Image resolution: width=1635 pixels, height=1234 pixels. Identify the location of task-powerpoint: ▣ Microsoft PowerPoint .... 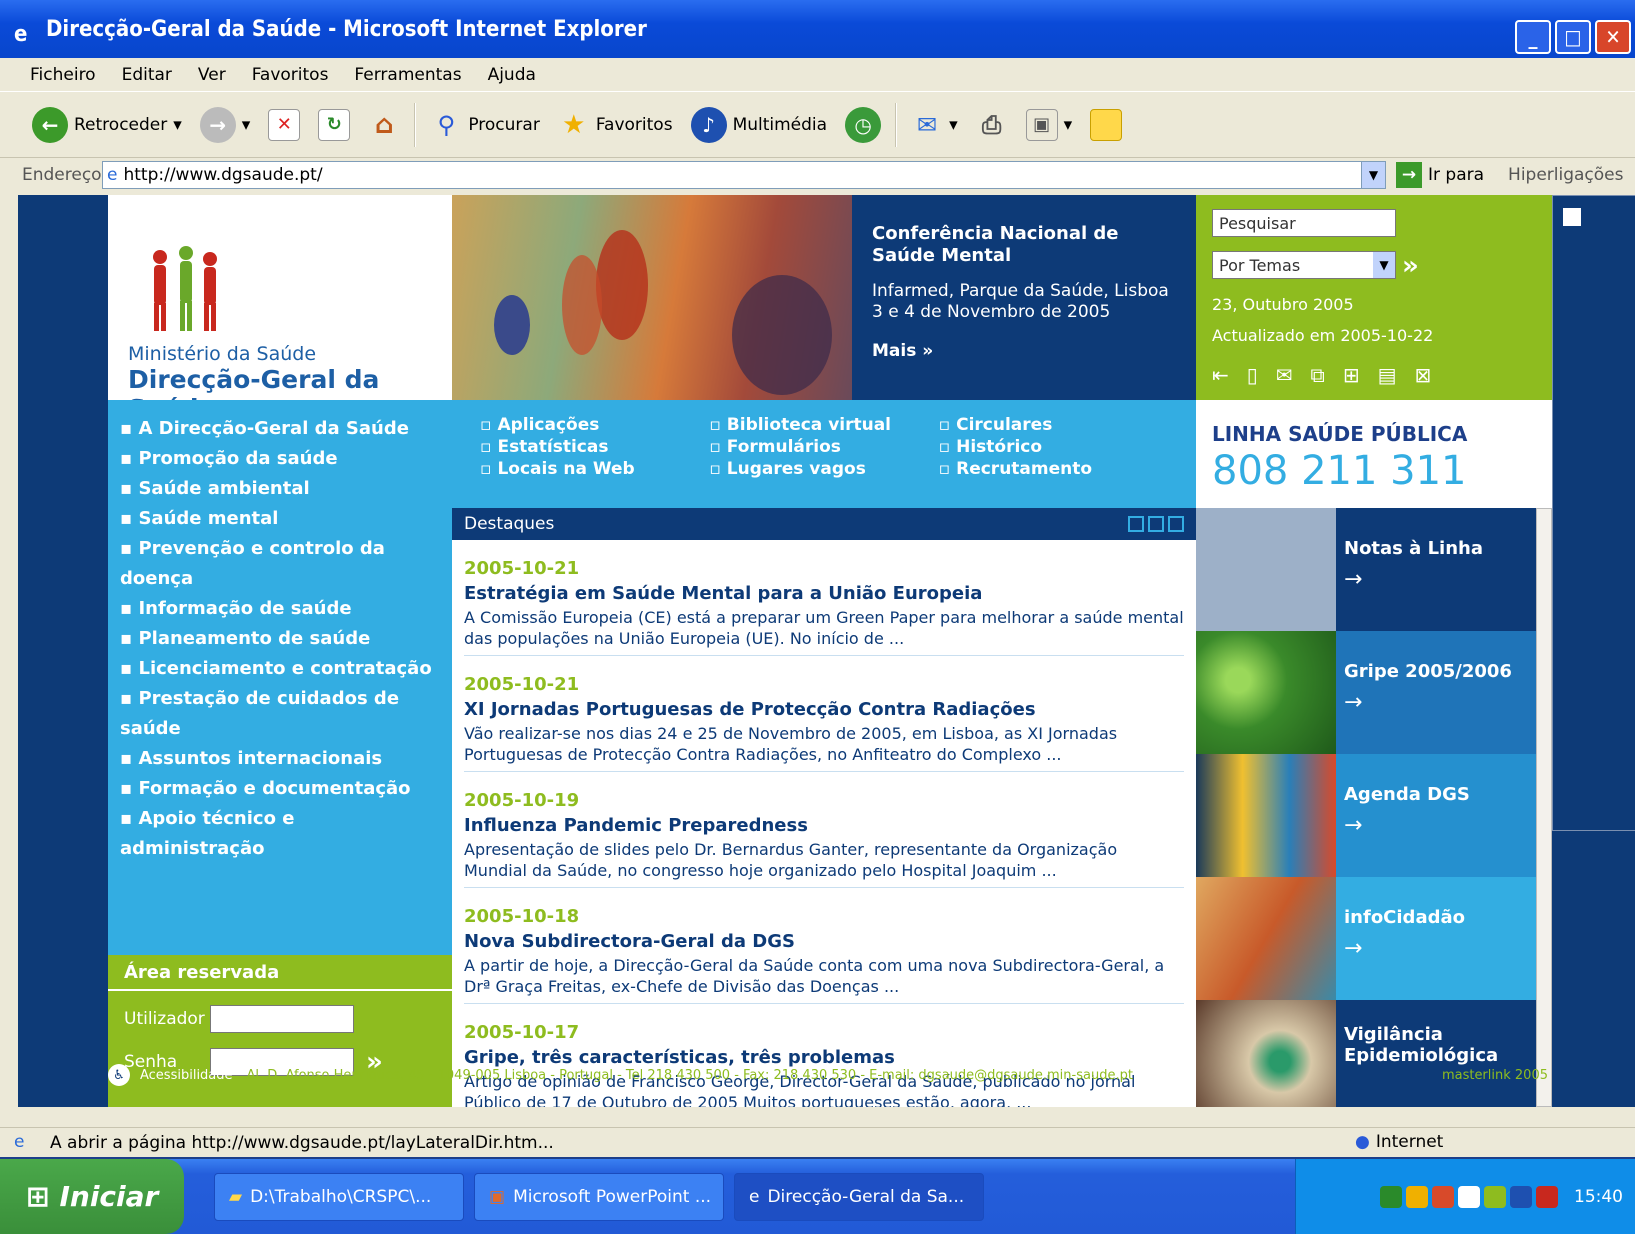
(599, 1196).